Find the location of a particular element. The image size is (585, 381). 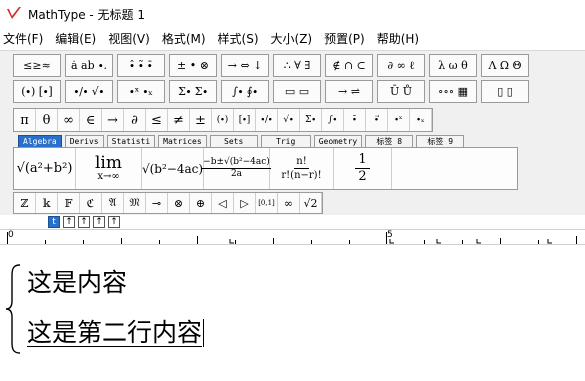

fences-palette-button: (∙) [∙] is located at coordinates (37, 91).